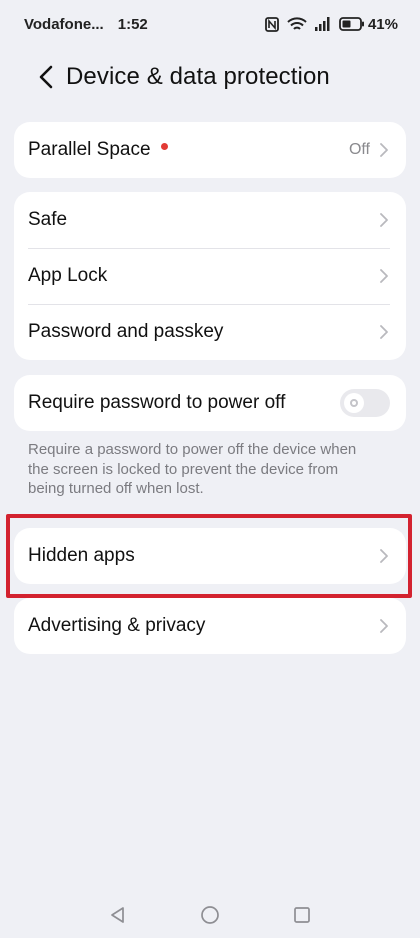 This screenshot has width=420, height=938. I want to click on nav-back-button, so click(118, 915).